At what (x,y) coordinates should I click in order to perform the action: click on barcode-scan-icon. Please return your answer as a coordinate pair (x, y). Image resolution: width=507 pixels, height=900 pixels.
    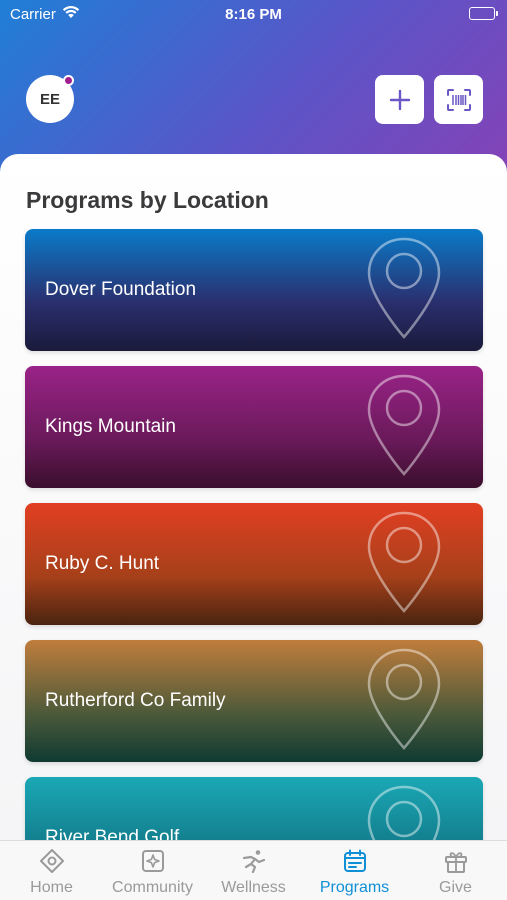
    Looking at the image, I should click on (458, 99).